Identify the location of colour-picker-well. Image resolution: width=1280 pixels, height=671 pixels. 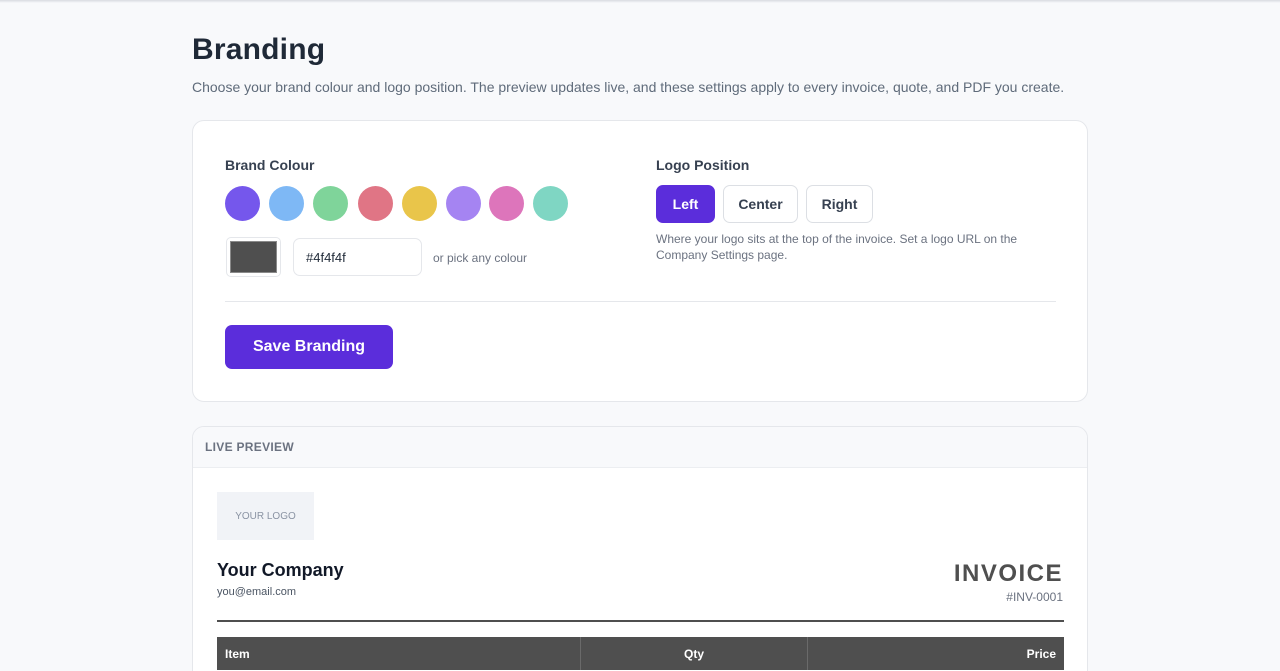
(253, 257).